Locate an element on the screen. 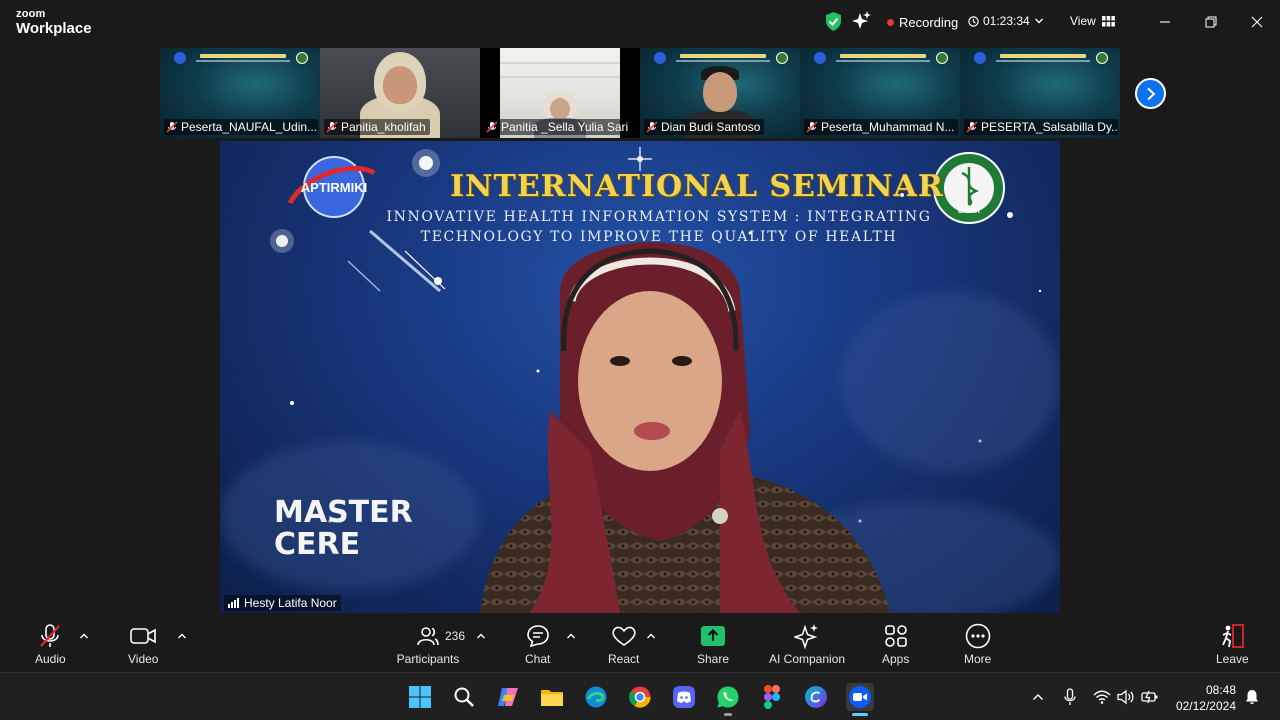  next-page-button is located at coordinates (1150, 93).